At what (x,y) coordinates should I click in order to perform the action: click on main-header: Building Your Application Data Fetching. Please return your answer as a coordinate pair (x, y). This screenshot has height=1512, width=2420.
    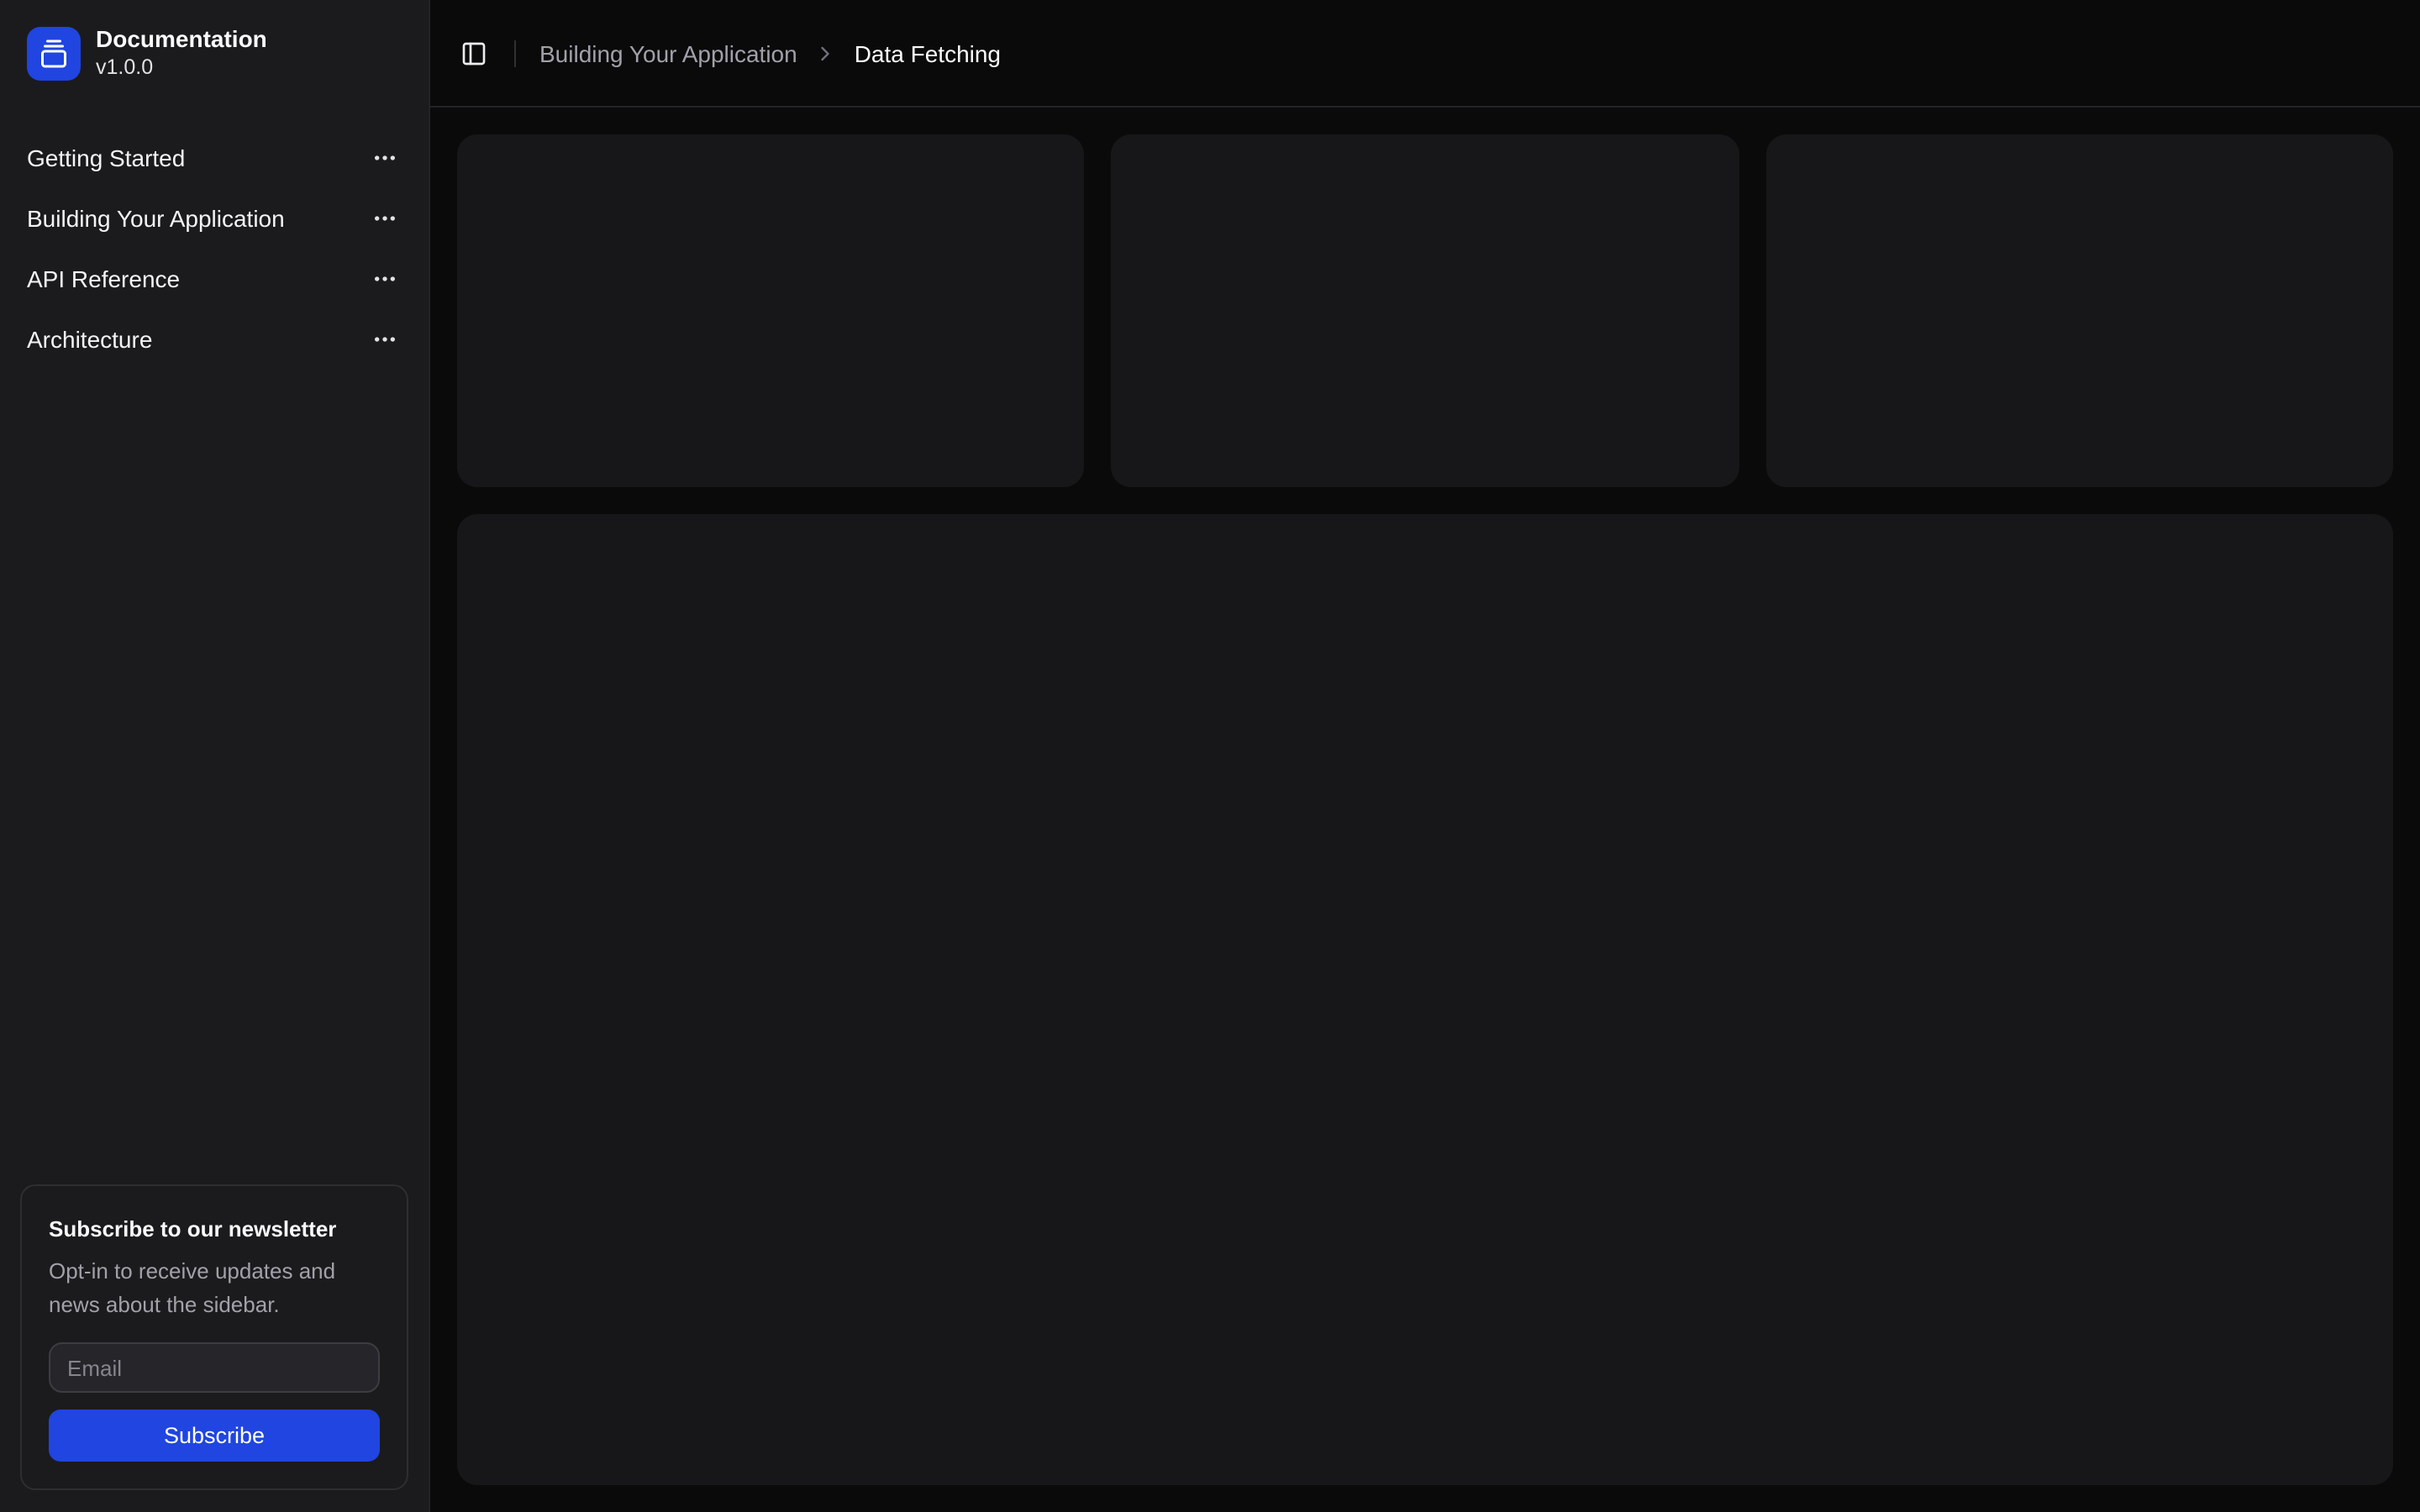
    Looking at the image, I should click on (1425, 54).